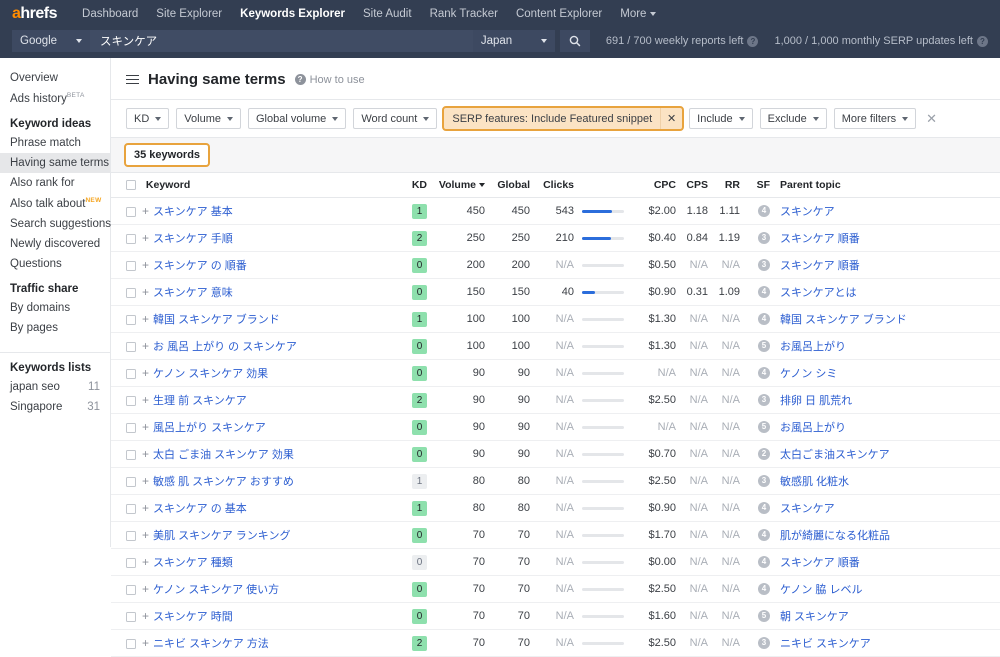 The height and width of the screenshot is (657, 1000). Describe the element at coordinates (885, 481) in the screenshot. I see `cell-parent-topic: 敏感肌 化粧水` at that location.